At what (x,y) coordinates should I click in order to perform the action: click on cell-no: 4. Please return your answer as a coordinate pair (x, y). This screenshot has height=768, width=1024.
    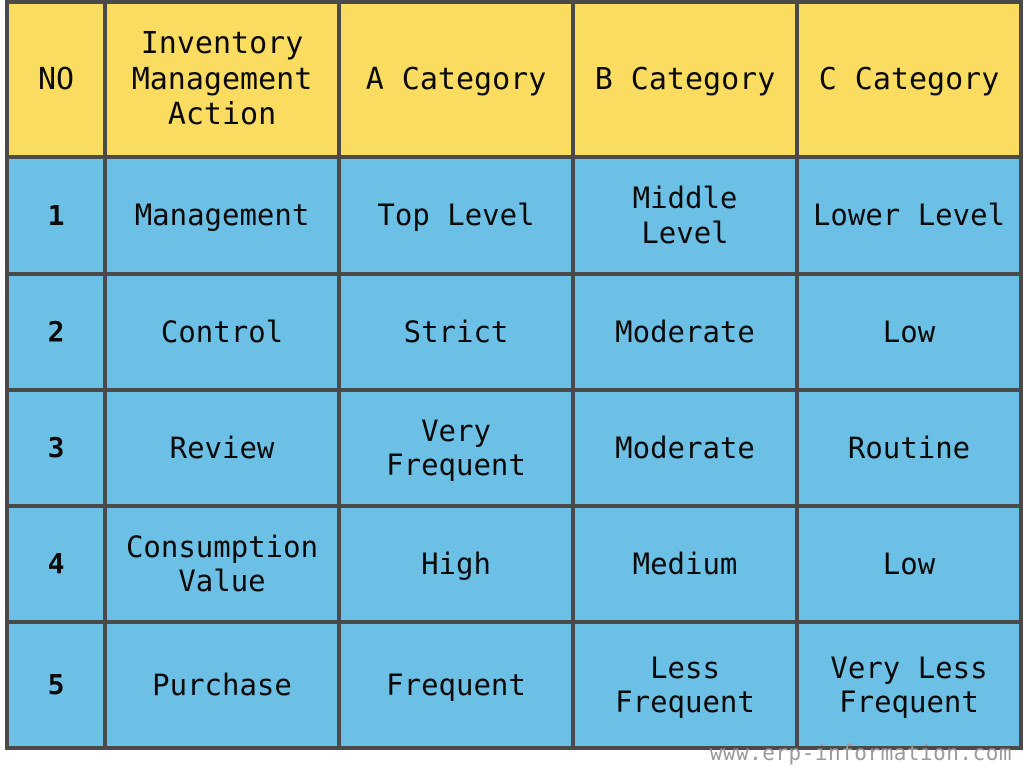
    Looking at the image, I should click on (56, 564).